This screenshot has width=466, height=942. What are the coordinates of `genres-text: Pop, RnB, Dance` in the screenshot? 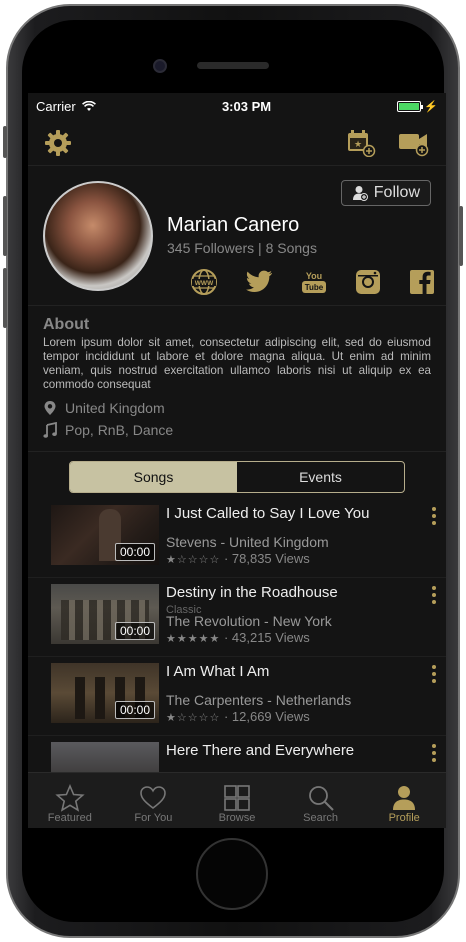 It's located at (119, 430).